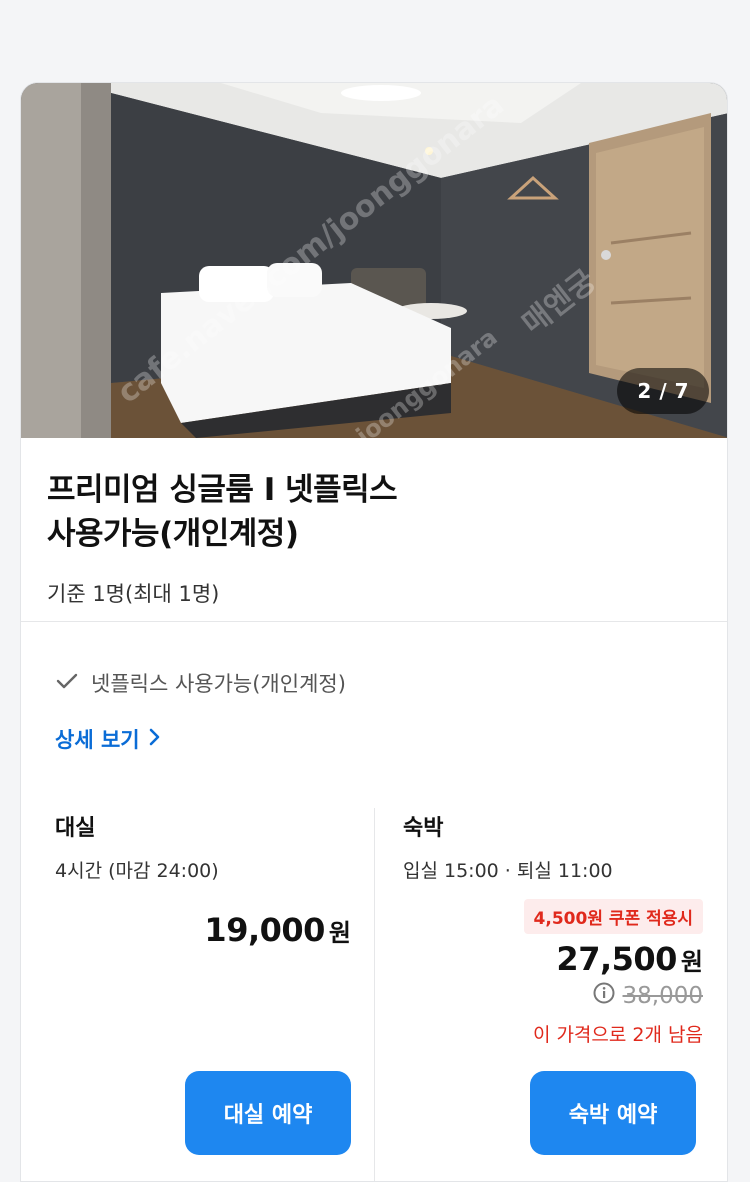 The width and height of the screenshot is (750, 1182). What do you see at coordinates (662, 996) in the screenshot?
I see `original-price-value: 38,000` at bounding box center [662, 996].